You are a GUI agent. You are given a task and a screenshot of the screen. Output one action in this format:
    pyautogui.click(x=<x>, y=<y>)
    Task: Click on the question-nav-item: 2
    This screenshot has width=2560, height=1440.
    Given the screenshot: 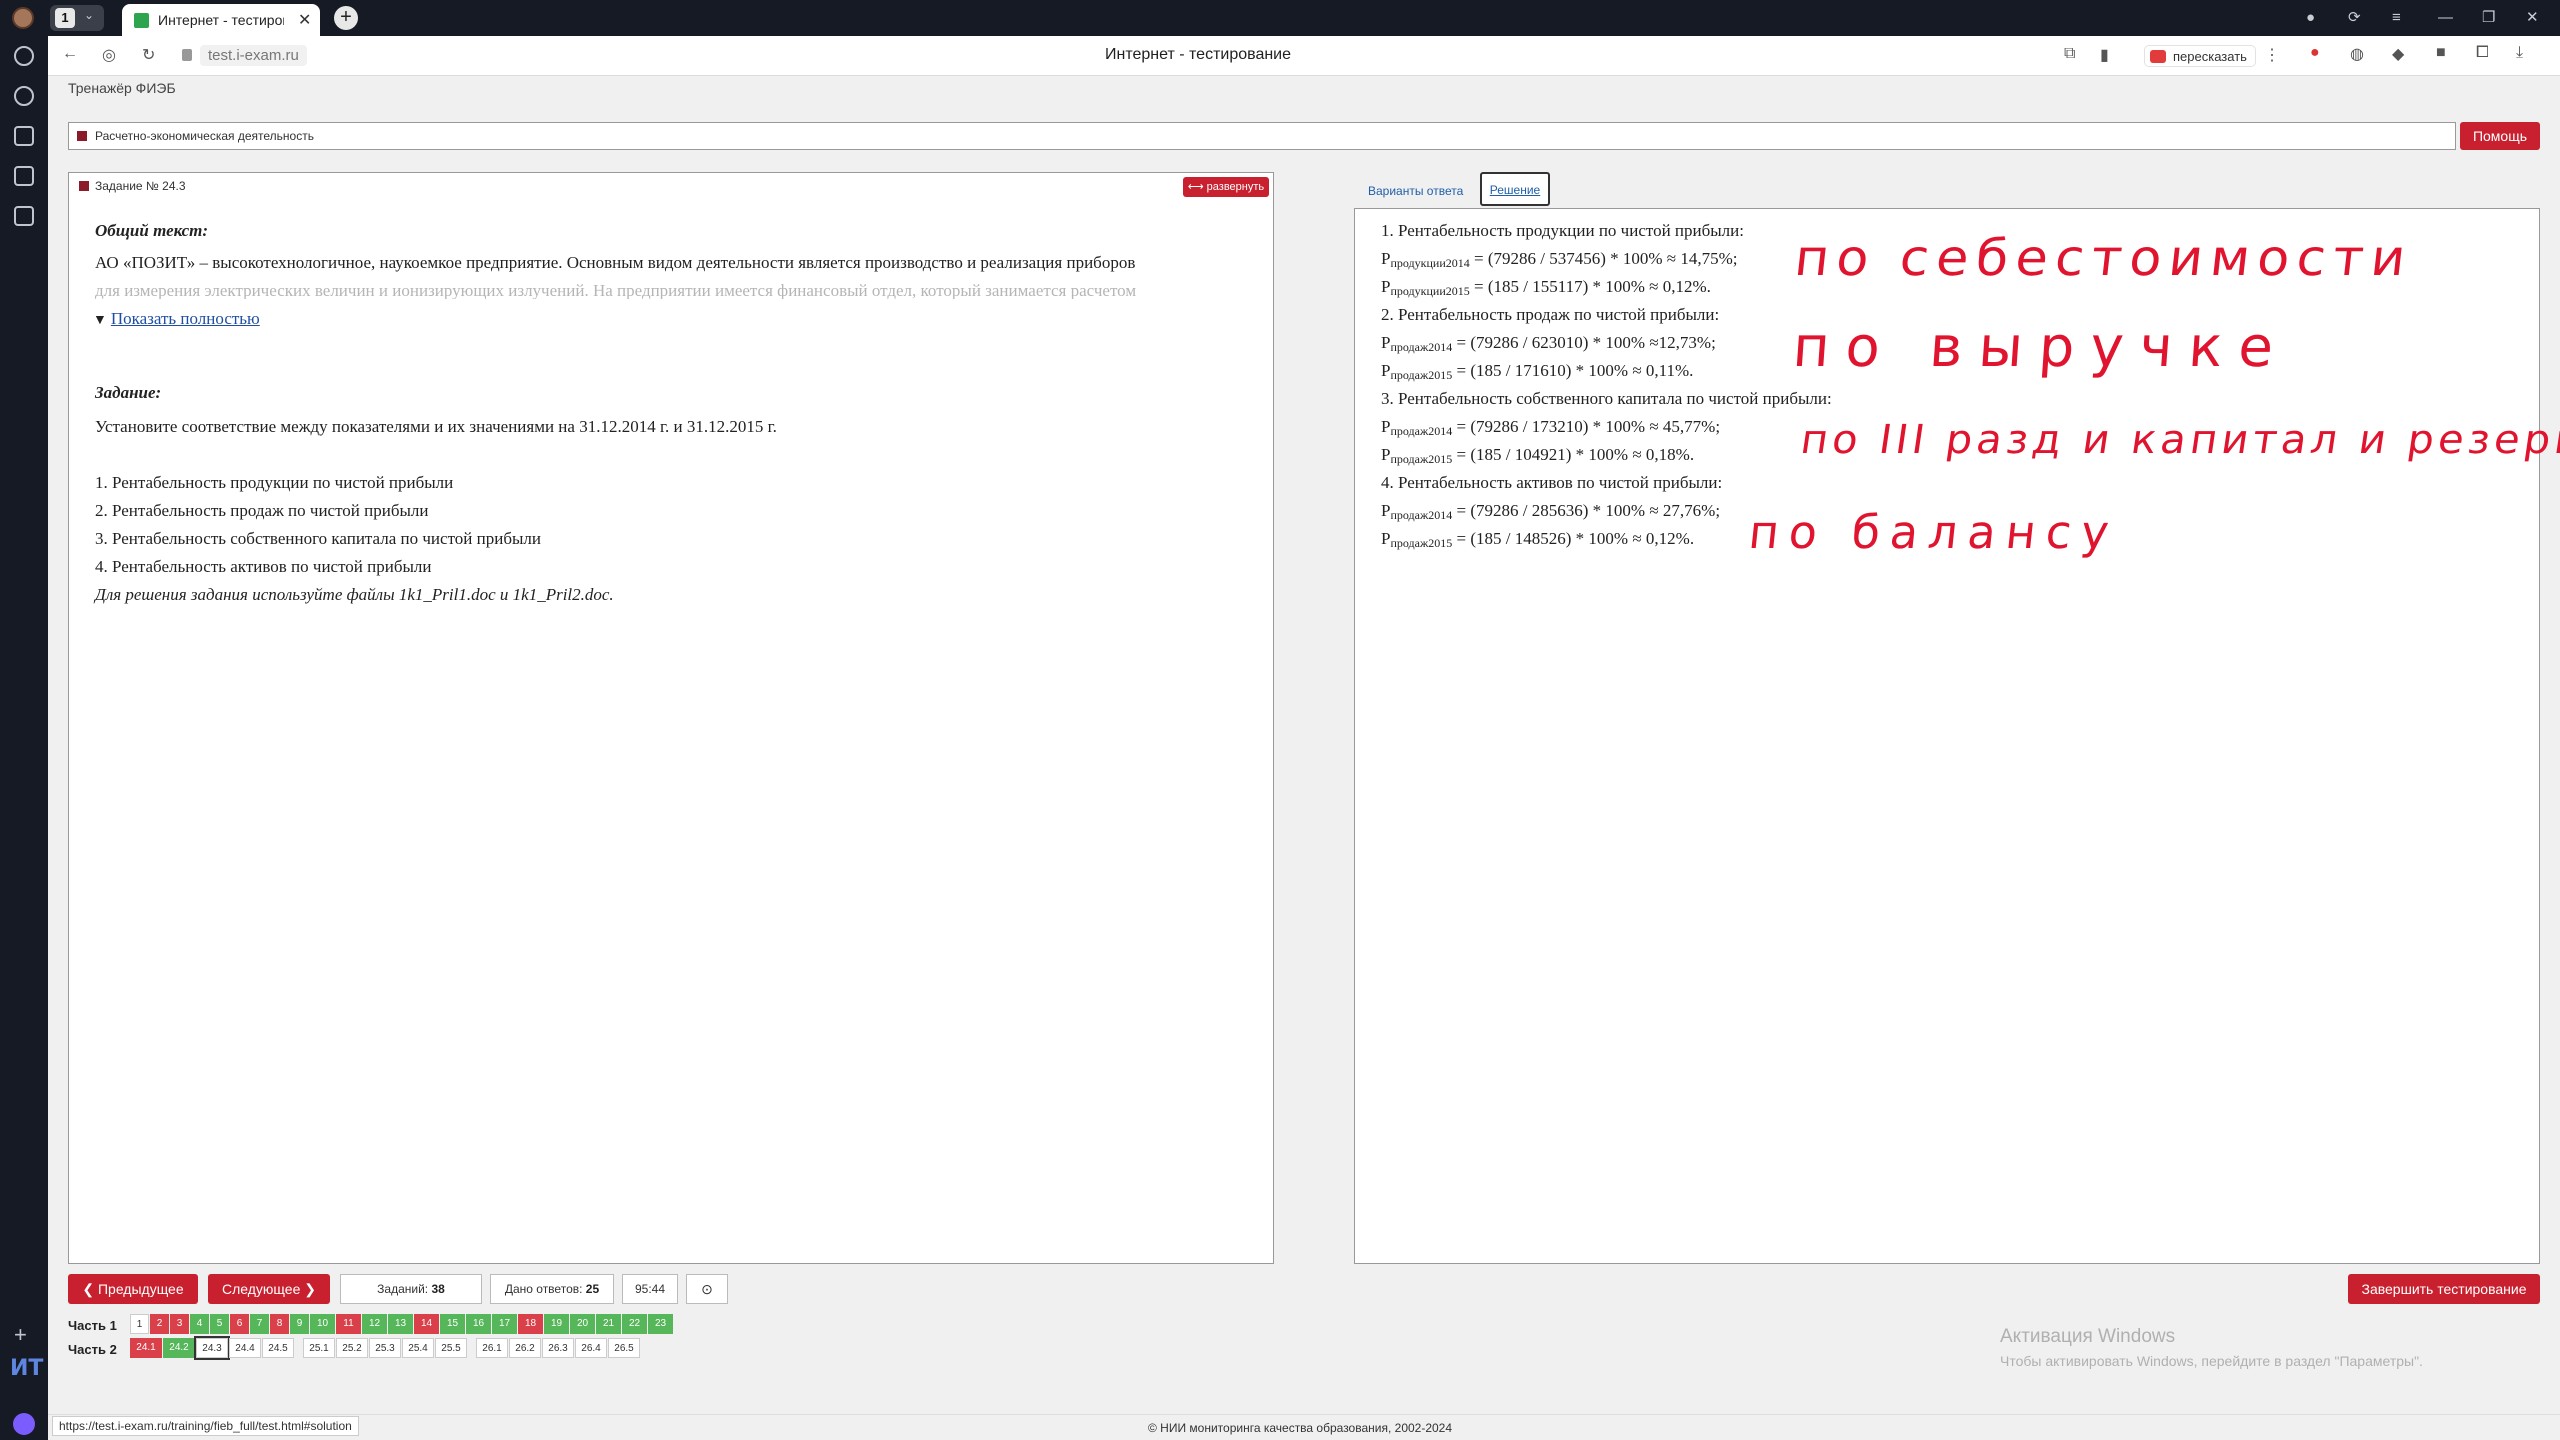 What is the action you would take?
    pyautogui.click(x=159, y=1324)
    